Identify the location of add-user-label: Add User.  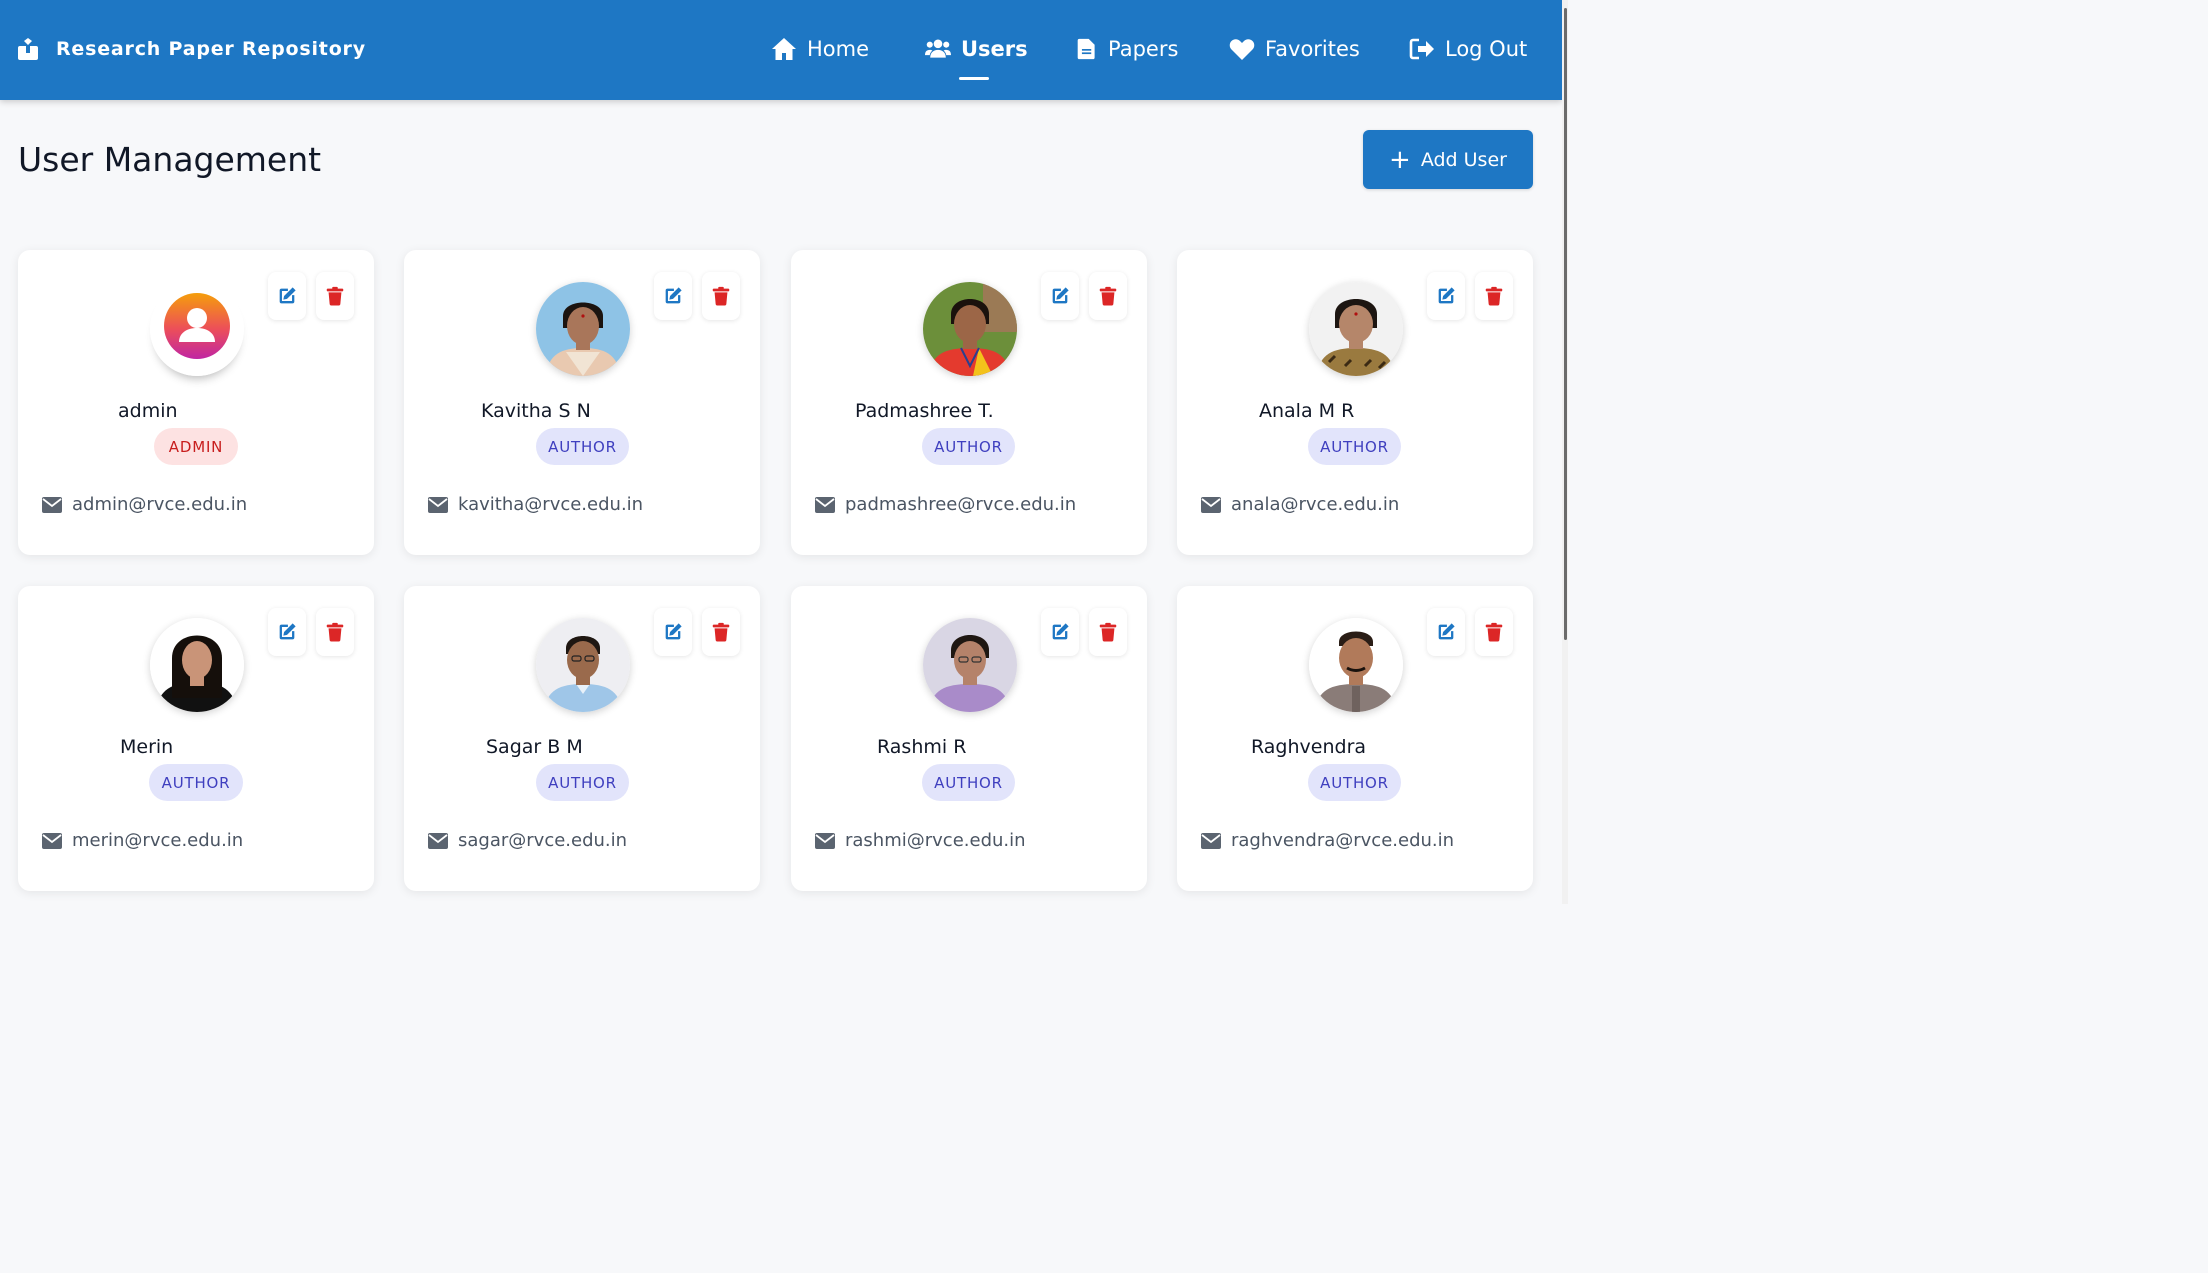
(1463, 159).